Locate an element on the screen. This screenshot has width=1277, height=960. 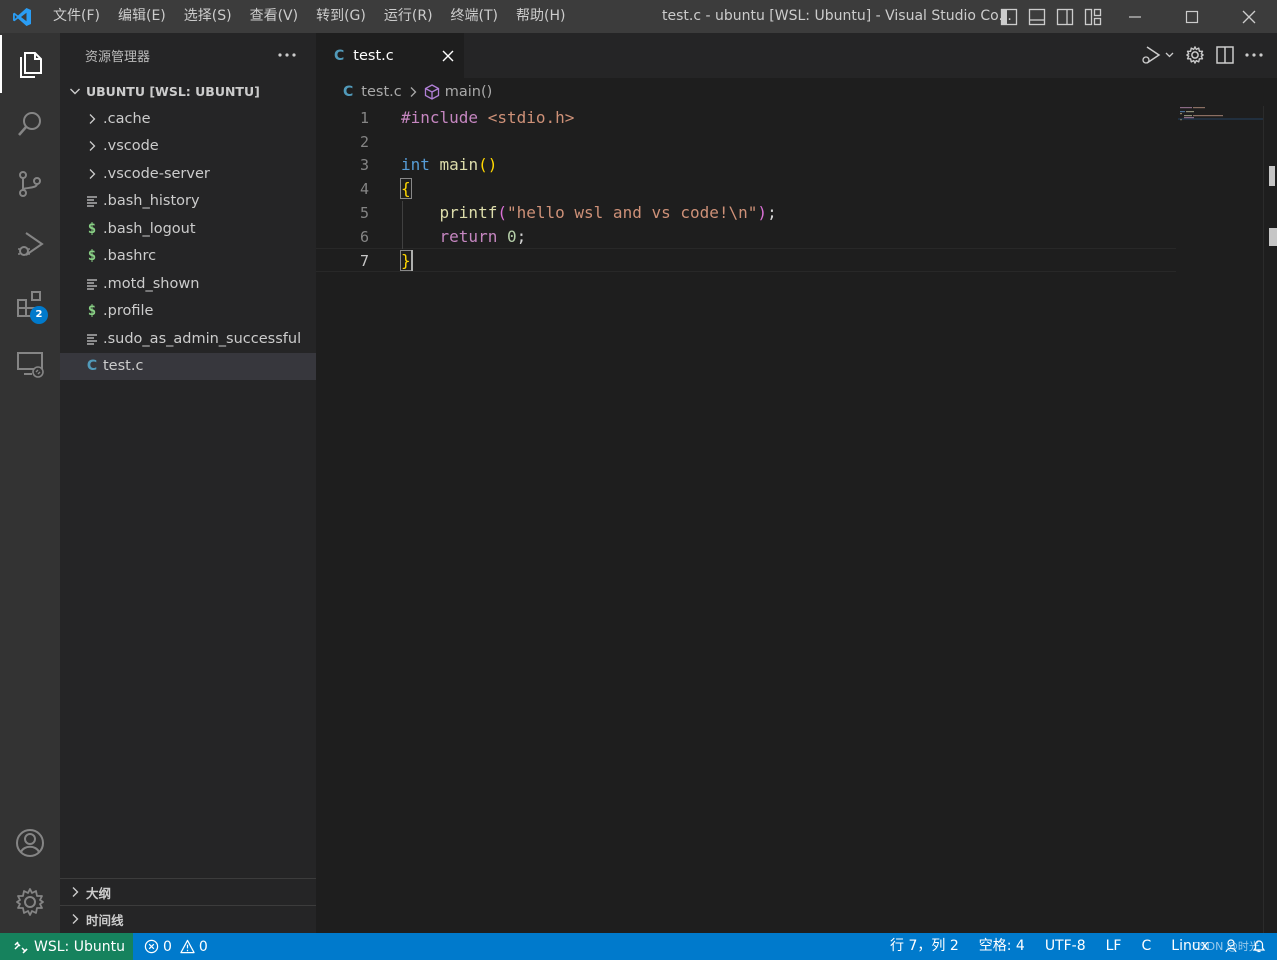
workspace-section-header: UBUNTU [WSL: UBUNTU] is located at coordinates (188, 91).